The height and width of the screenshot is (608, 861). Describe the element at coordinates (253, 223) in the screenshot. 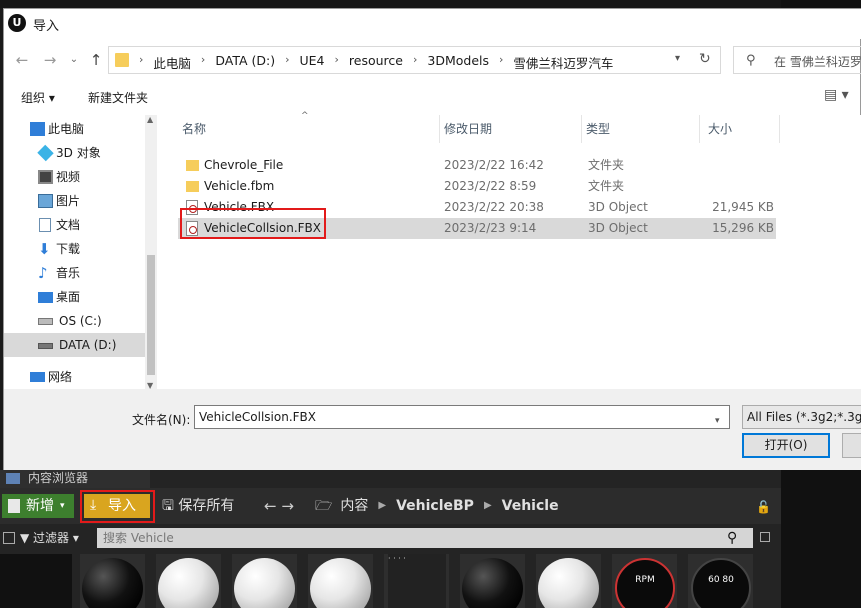

I see `selected-file-highlight` at that location.